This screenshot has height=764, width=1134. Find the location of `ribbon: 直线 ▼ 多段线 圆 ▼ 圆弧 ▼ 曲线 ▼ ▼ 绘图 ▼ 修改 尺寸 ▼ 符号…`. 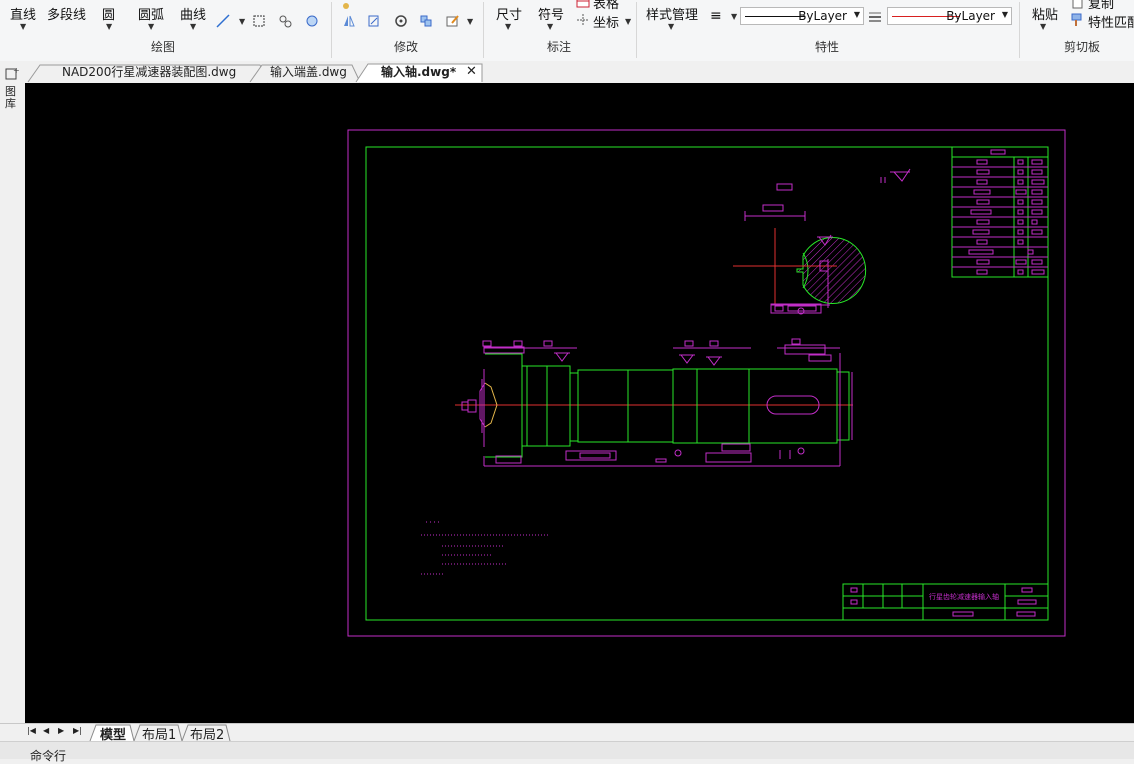

ribbon: 直线 ▼ 多段线 圆 ▼ 圆弧 ▼ 曲线 ▼ ▼ 绘图 ▼ 修改 尺寸 ▼ 符号… is located at coordinates (567, 31).